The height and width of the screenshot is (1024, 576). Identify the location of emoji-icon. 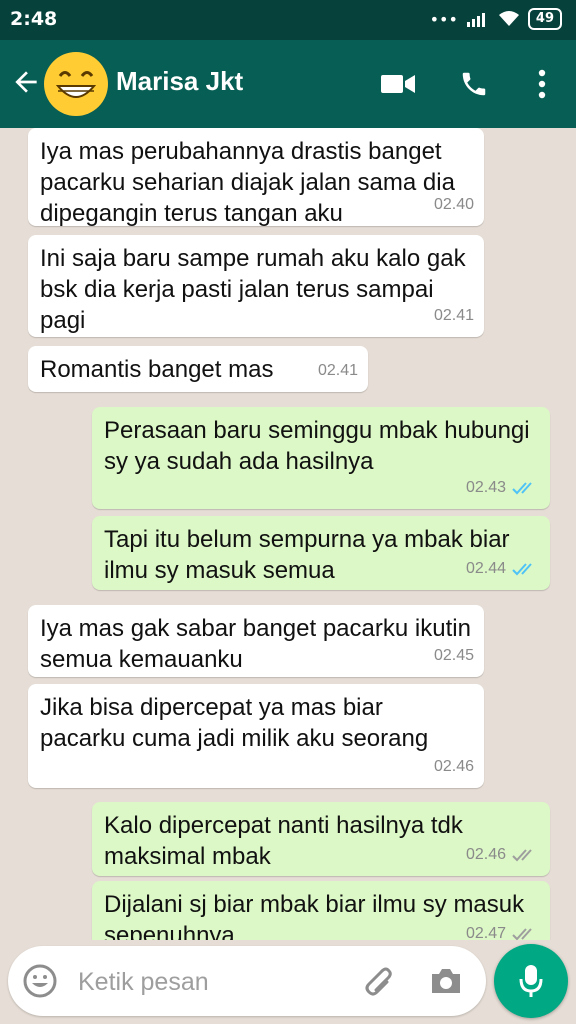
(40, 981).